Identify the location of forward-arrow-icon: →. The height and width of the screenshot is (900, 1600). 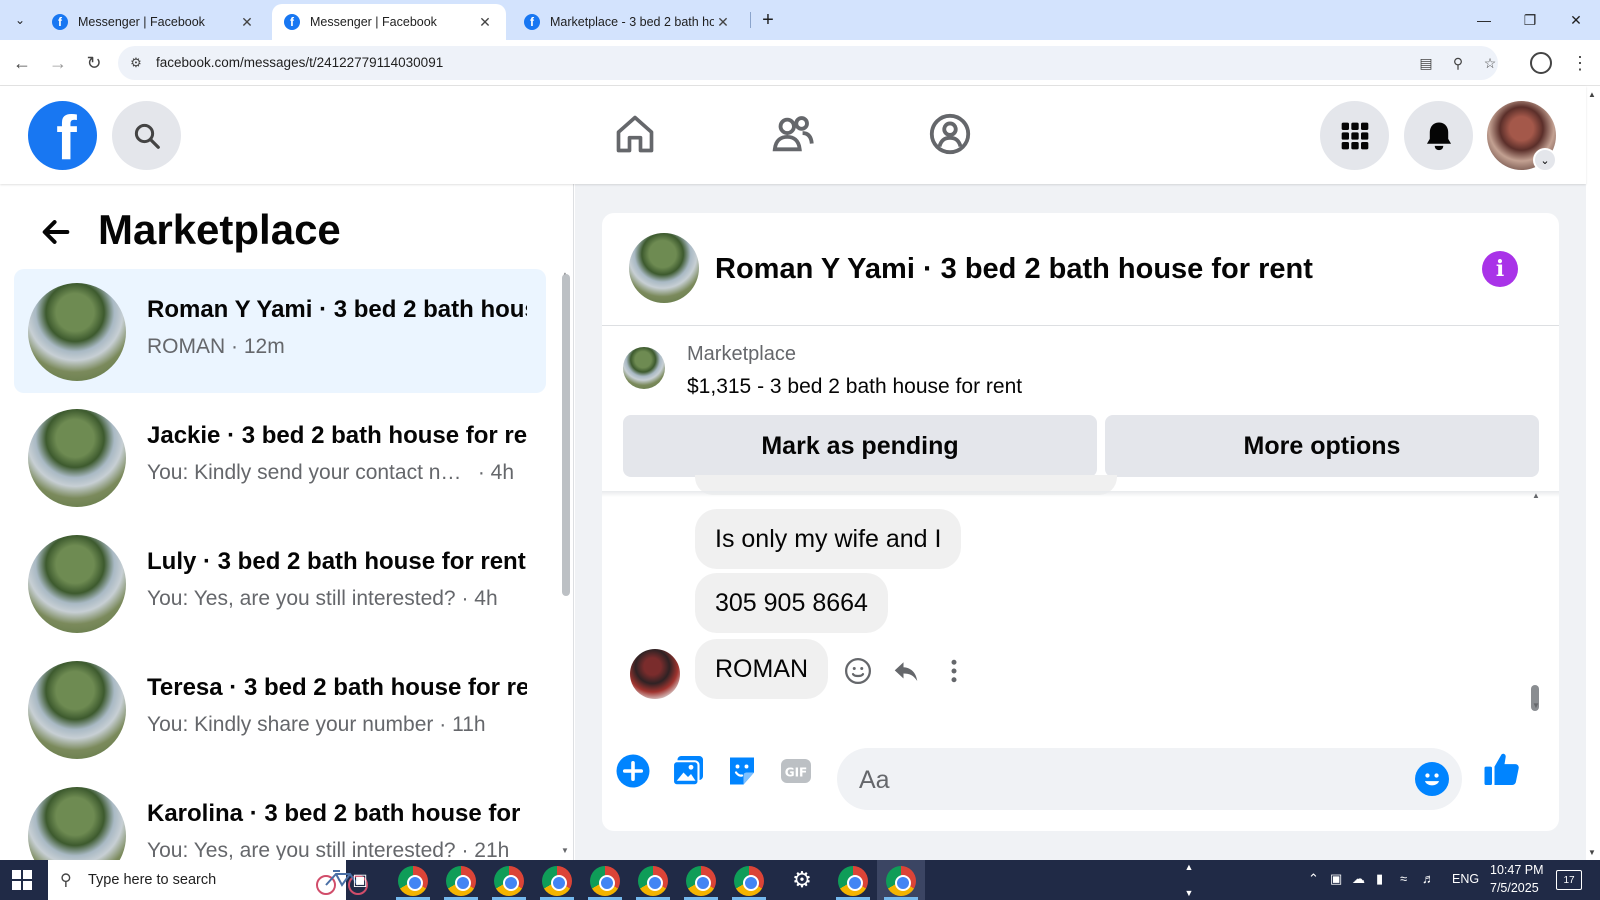
(58, 63).